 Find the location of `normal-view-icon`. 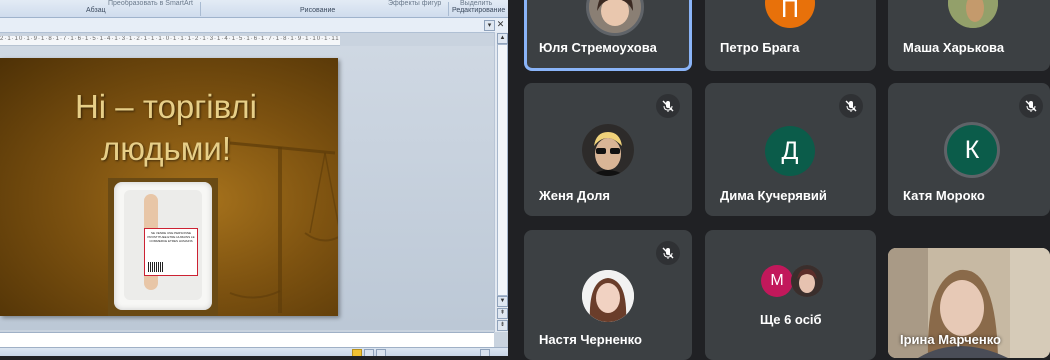

normal-view-icon is located at coordinates (357, 352).